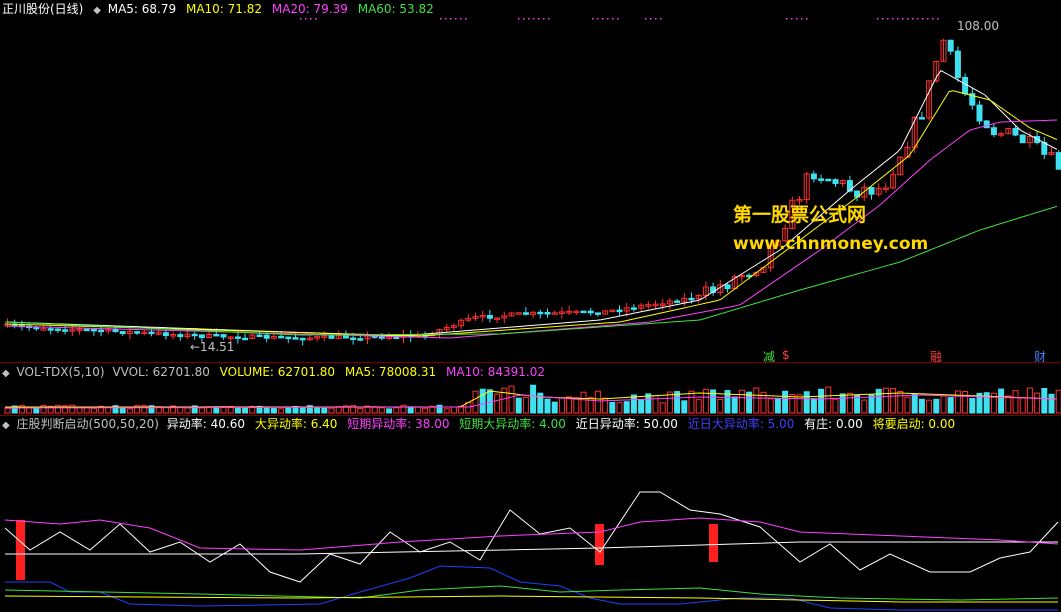 The image size is (1061, 612). I want to click on indicator-value: 将要启动: 0.00, so click(914, 424).